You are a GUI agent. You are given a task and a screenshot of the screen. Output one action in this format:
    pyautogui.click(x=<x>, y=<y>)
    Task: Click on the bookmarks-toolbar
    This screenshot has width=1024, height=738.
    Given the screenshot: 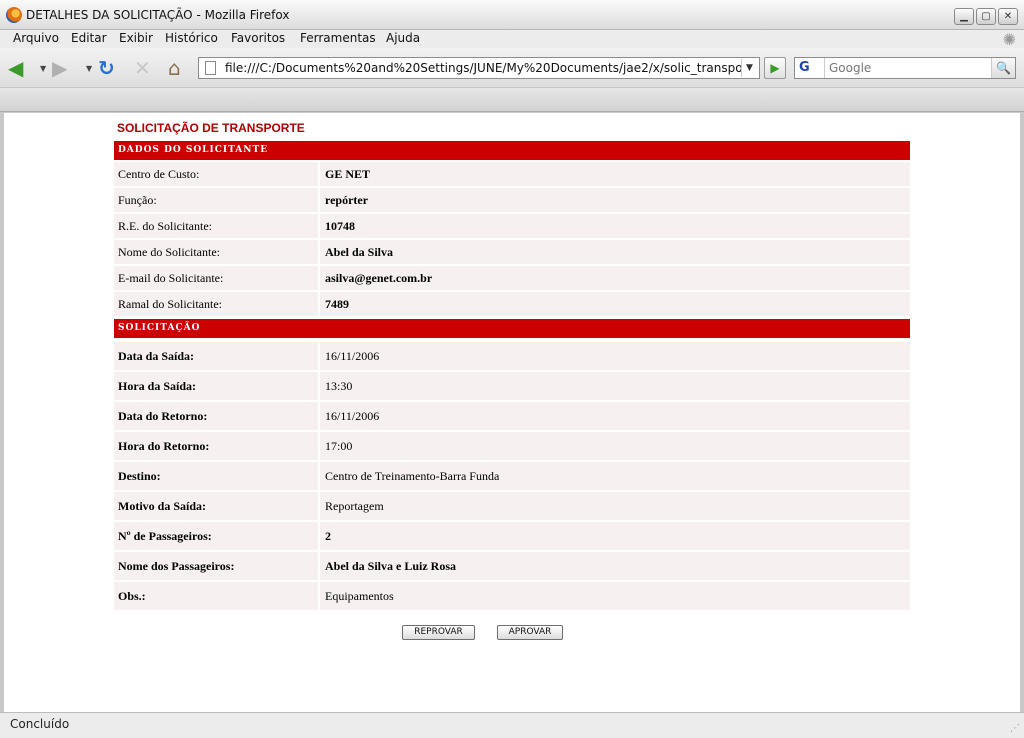 What is the action you would take?
    pyautogui.click(x=512, y=100)
    